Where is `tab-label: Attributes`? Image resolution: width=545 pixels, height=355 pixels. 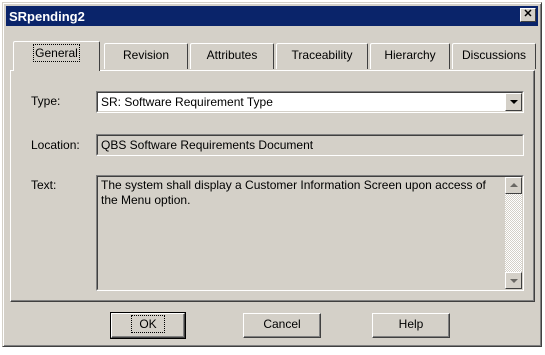 tab-label: Attributes is located at coordinates (232, 55).